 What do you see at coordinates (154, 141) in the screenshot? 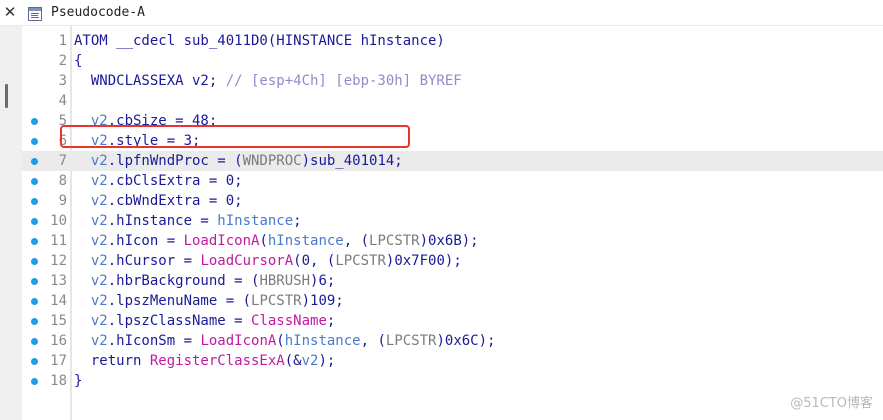
I see `code-token: .style = 3;` at bounding box center [154, 141].